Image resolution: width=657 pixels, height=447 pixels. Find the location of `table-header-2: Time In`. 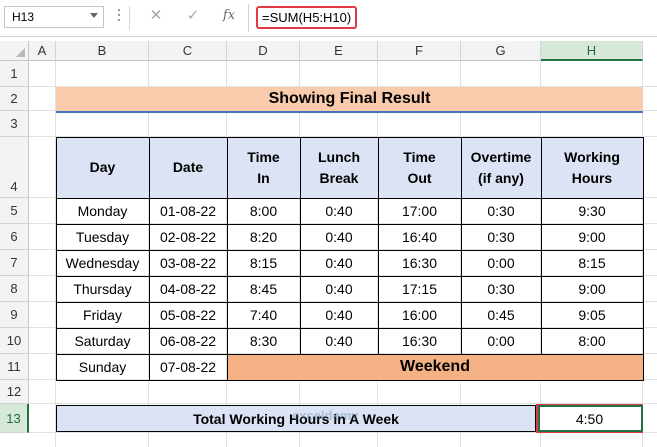

table-header-2: Time In is located at coordinates (263, 167).